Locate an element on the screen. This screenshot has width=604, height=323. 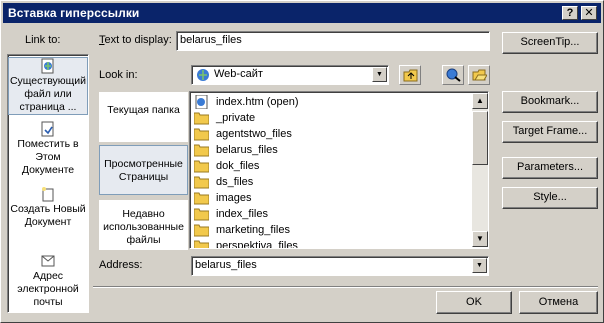
html-file-icon is located at coordinates (201, 102).